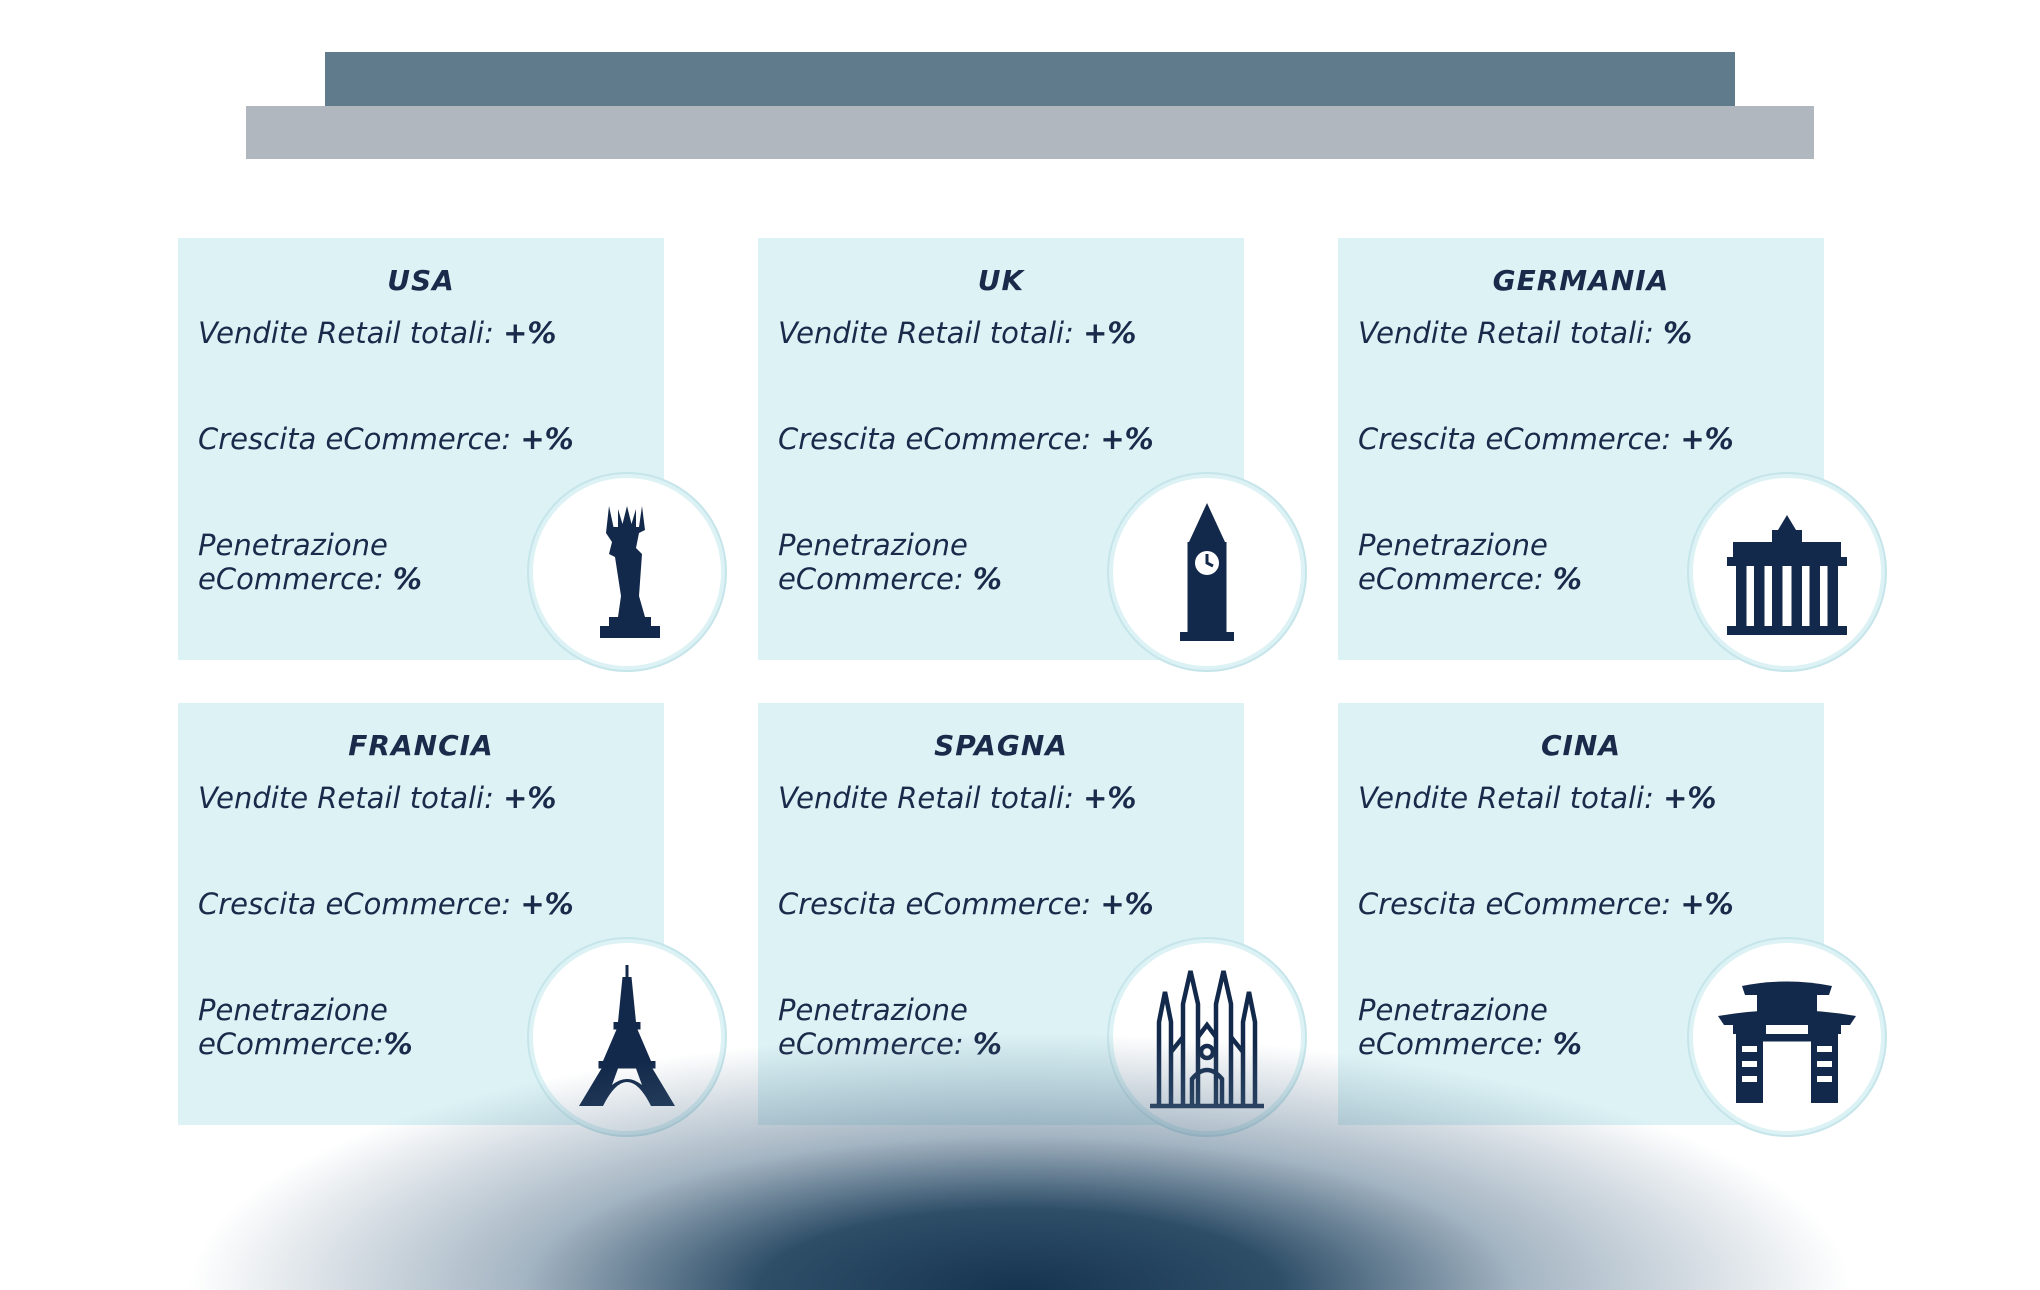  Describe the element at coordinates (1001, 280) in the screenshot. I see `card-title: UK` at that location.